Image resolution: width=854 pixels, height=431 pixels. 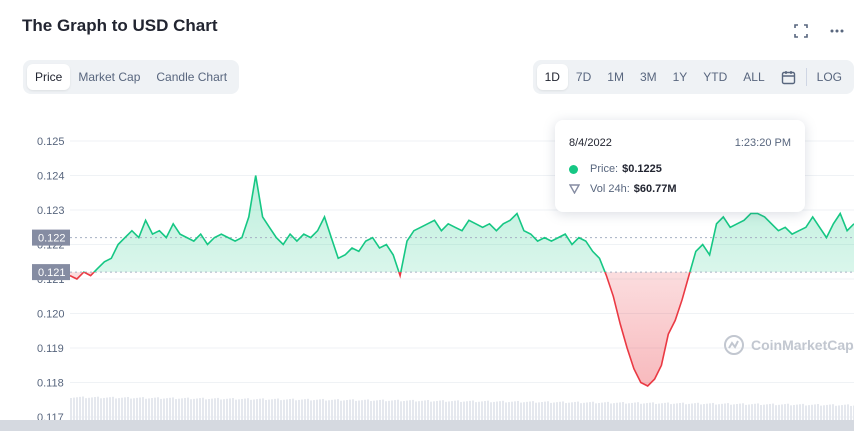 I want to click on bottom-scrollbar, so click(x=427, y=425).